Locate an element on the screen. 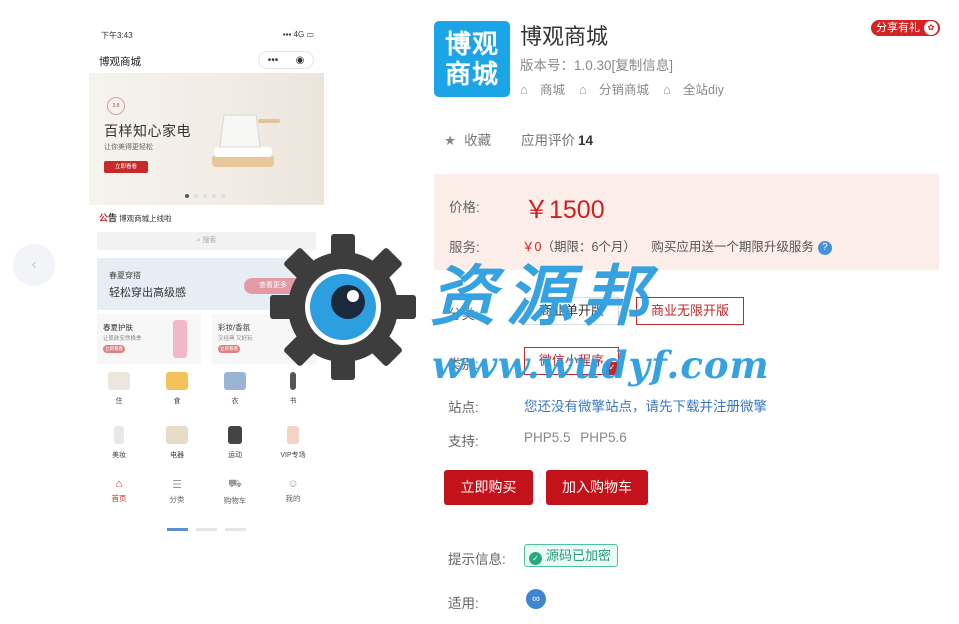 The image size is (959, 624). notice-label: 提示信息: is located at coordinates (477, 559).